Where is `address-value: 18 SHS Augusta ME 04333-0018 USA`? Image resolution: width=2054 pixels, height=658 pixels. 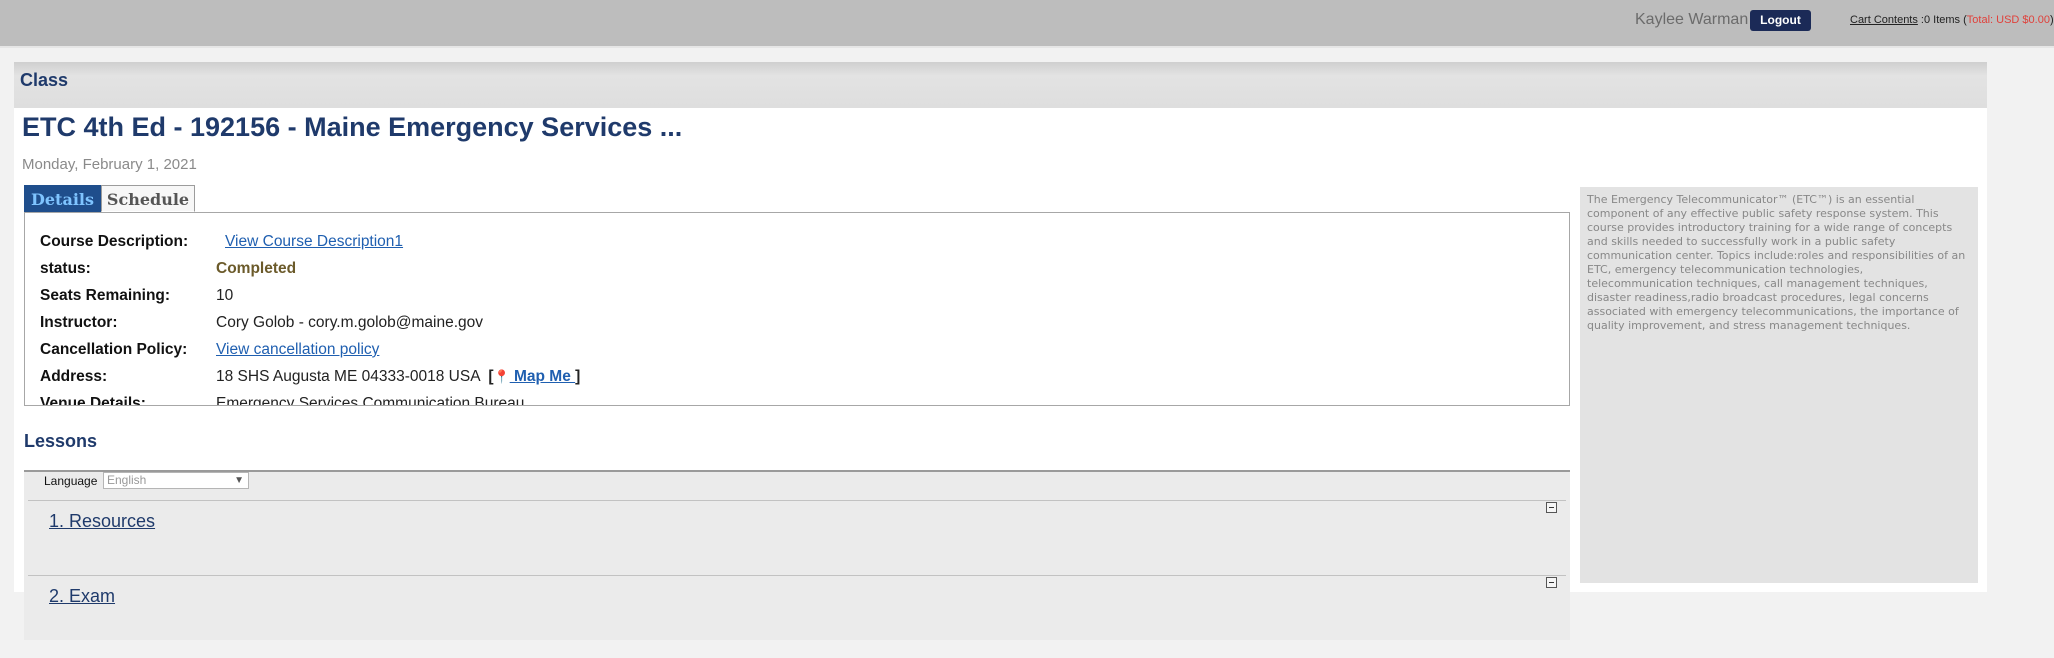 address-value: 18 SHS Augusta ME 04333-0018 USA is located at coordinates (348, 376).